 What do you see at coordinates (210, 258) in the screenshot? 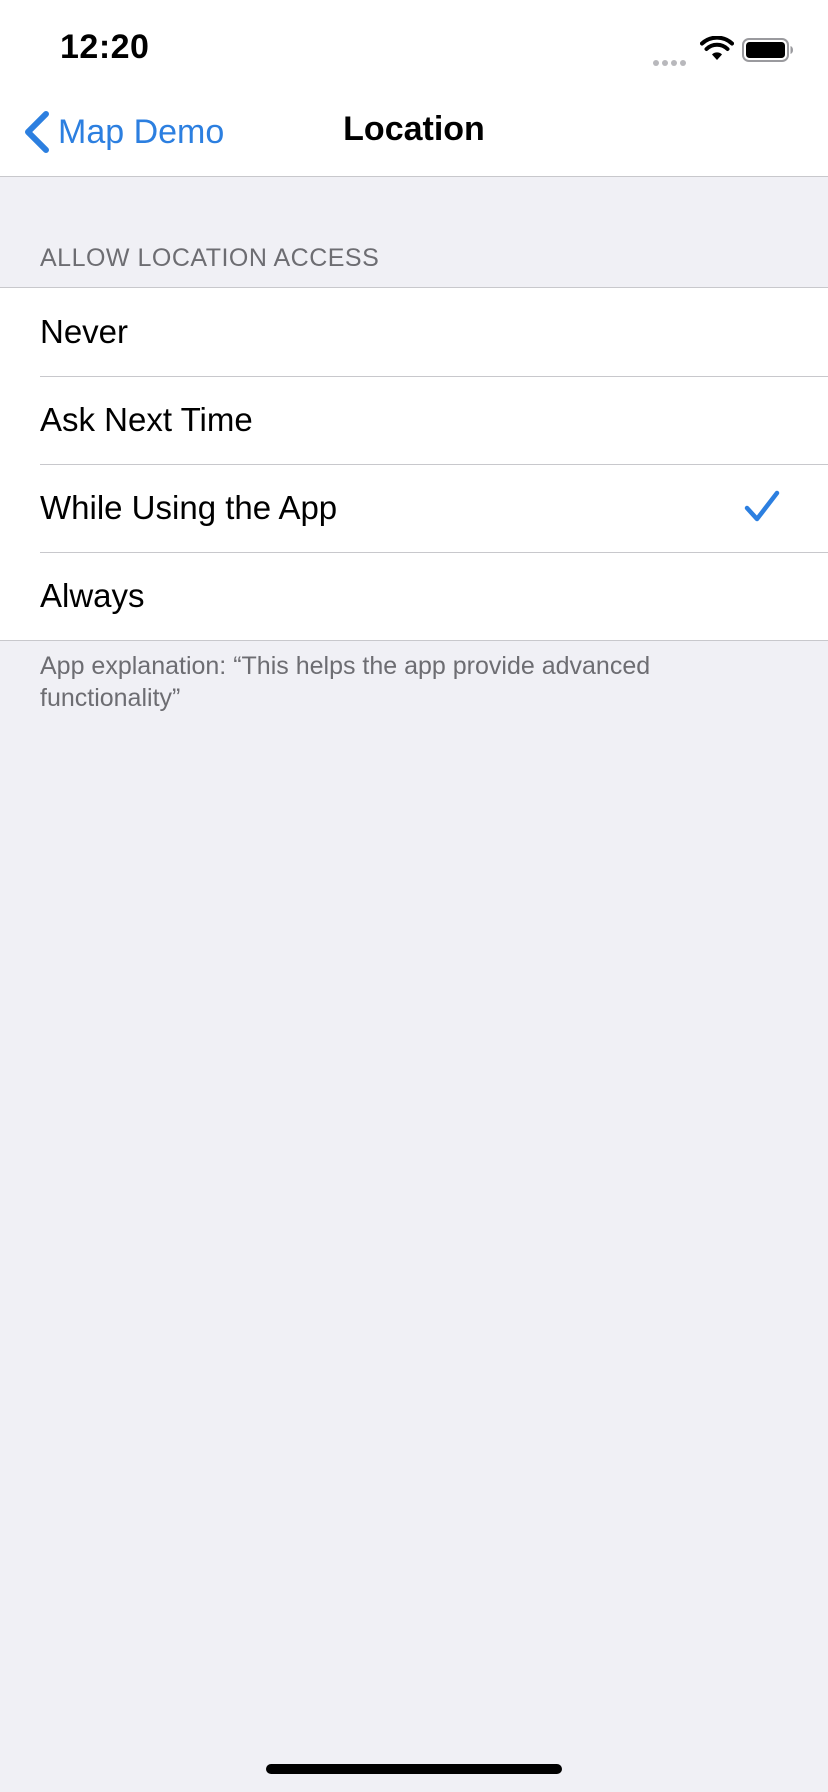
I see `section-header: ALLOW LOCATION ACCESS` at bounding box center [210, 258].